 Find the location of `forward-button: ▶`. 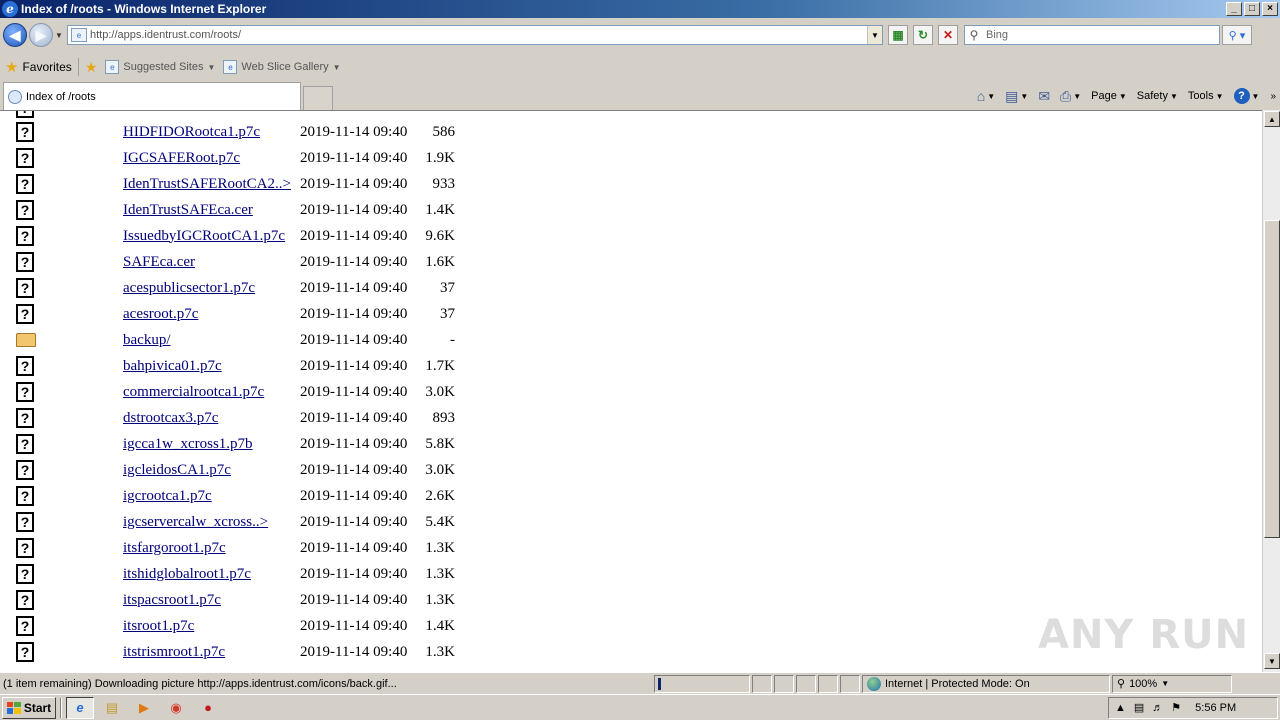

forward-button: ▶ is located at coordinates (41, 35).